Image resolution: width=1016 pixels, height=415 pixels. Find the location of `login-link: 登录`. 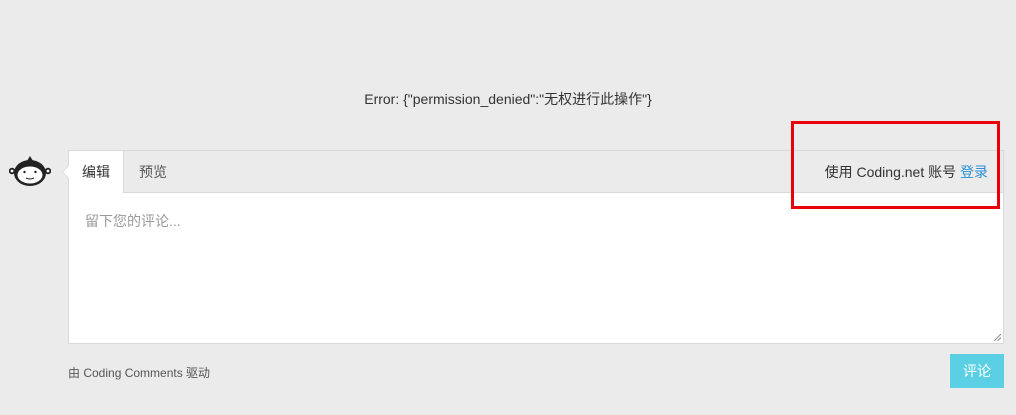

login-link: 登录 is located at coordinates (974, 172).